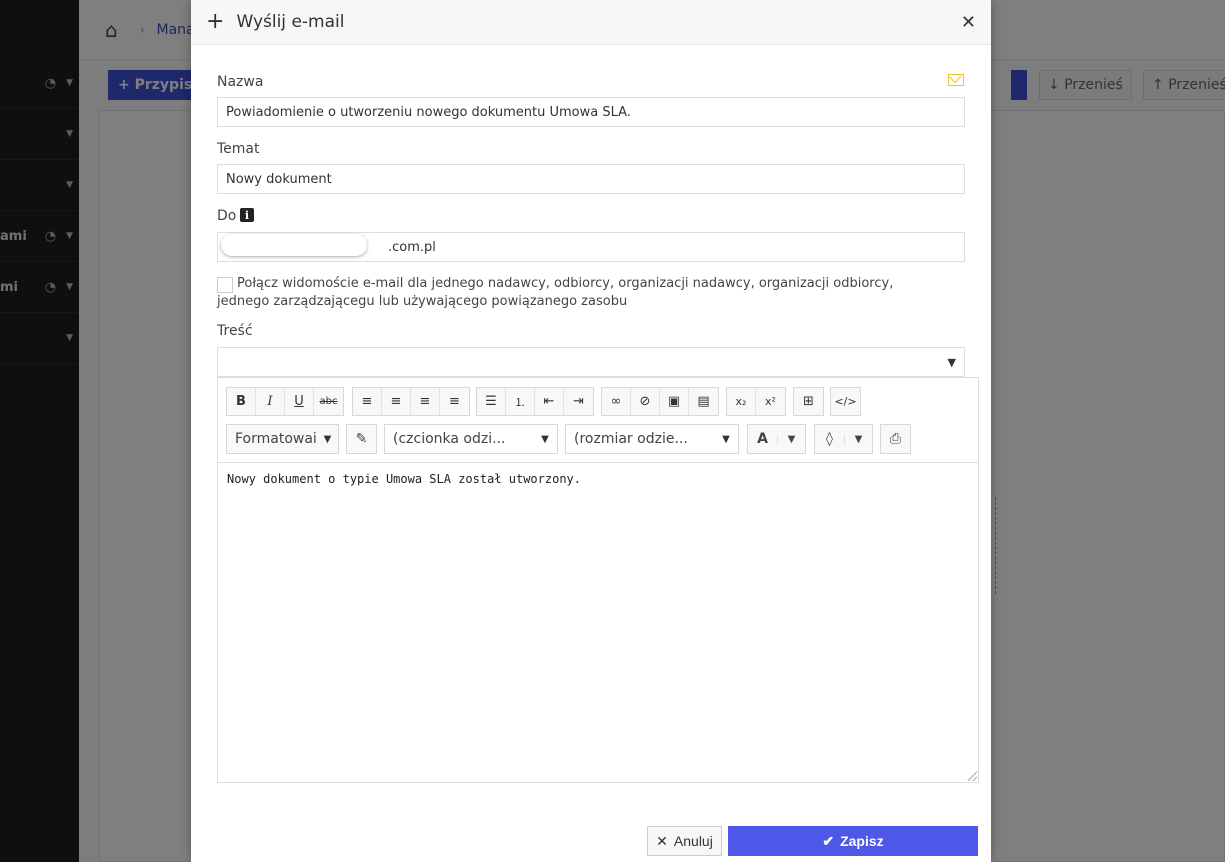 This screenshot has height=862, width=1225. I want to click on text-color-button: A ▼, so click(776, 439).